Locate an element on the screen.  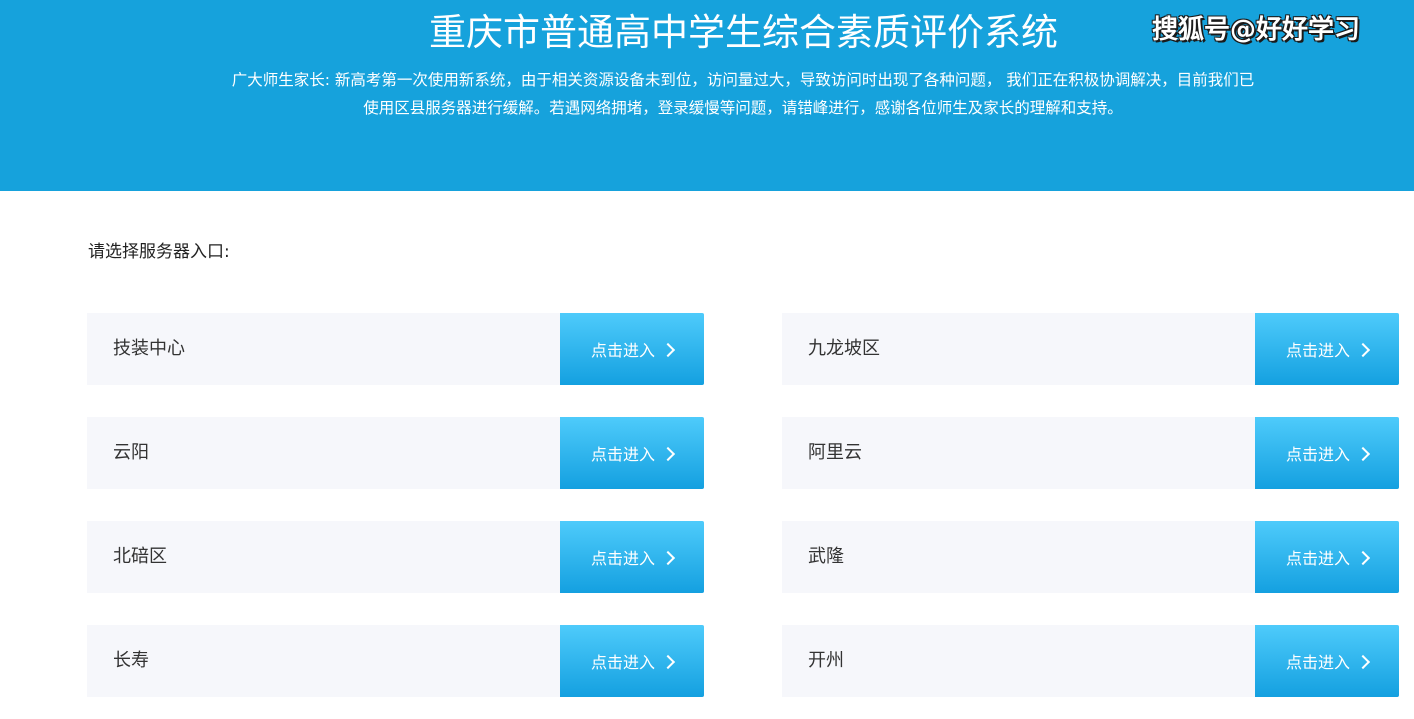
server-entry-name: 云阳 is located at coordinates (131, 452).